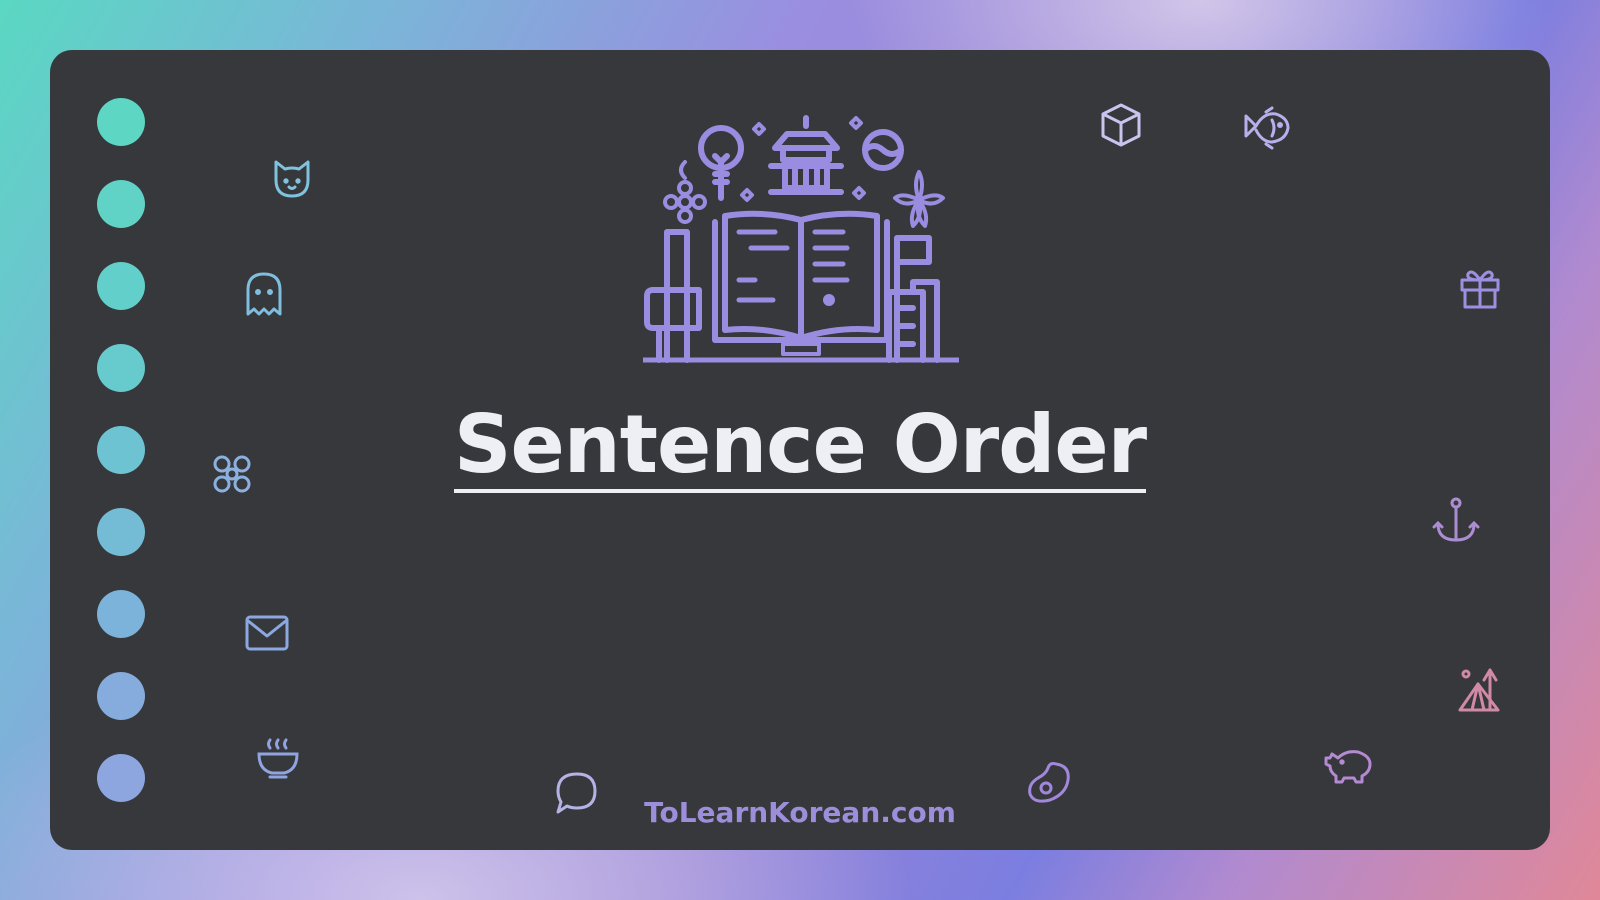  Describe the element at coordinates (1121, 125) in the screenshot. I see `cube-icon` at that location.